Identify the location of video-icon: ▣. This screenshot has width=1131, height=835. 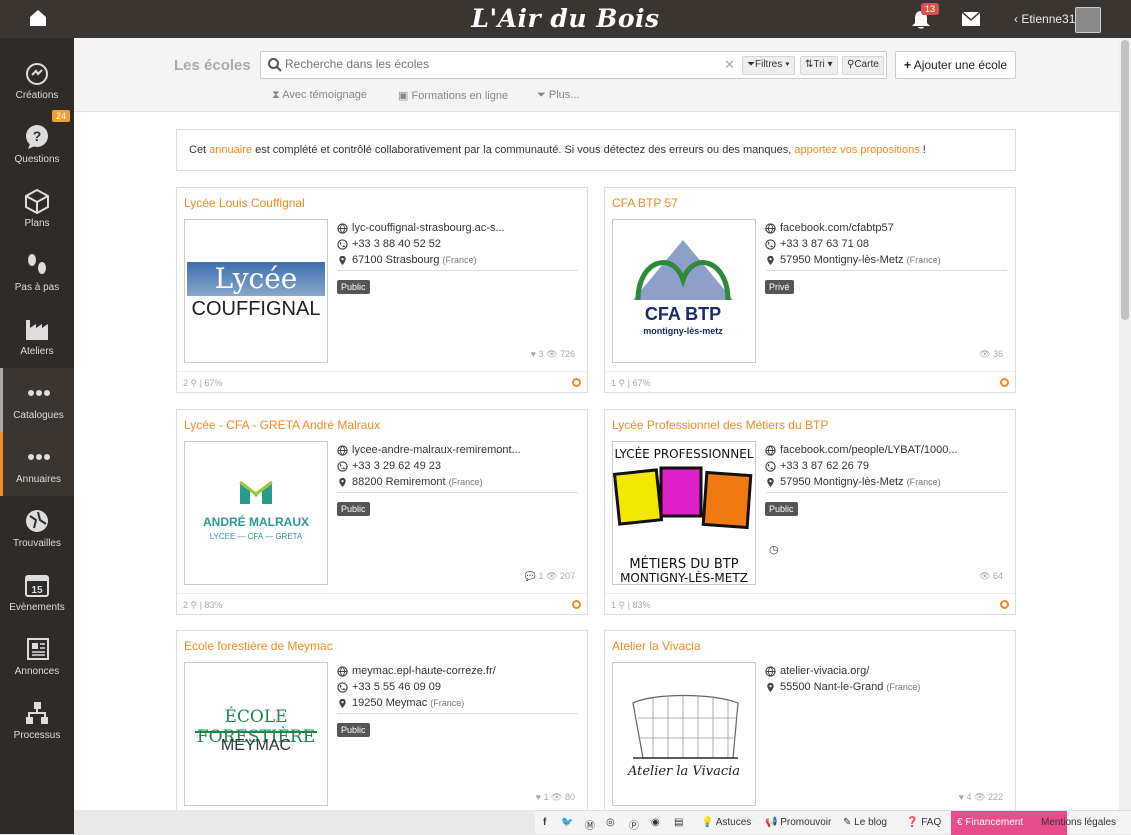
(403, 96).